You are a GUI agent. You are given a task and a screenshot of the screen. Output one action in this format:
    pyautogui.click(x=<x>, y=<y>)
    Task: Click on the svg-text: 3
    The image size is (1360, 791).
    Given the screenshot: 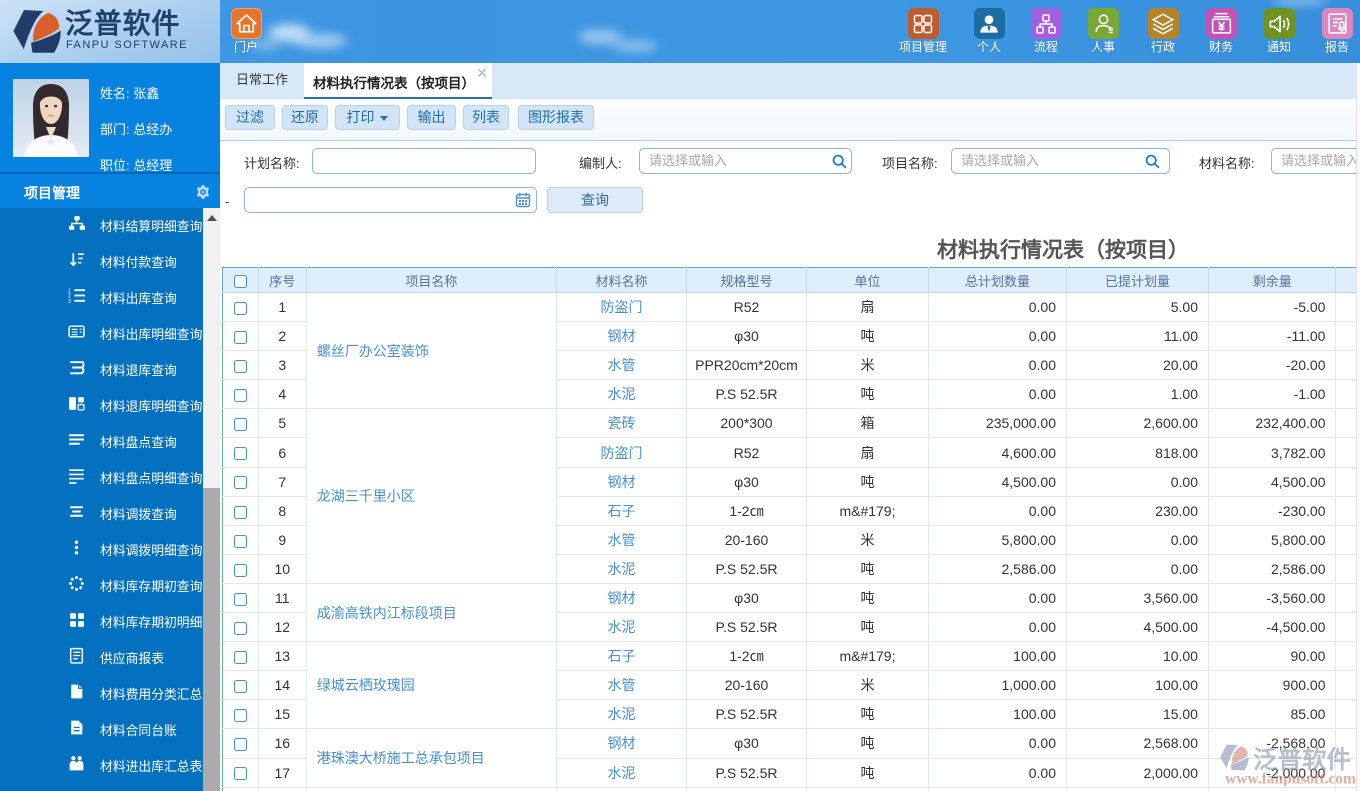 What is the action you would take?
    pyautogui.click(x=69, y=301)
    